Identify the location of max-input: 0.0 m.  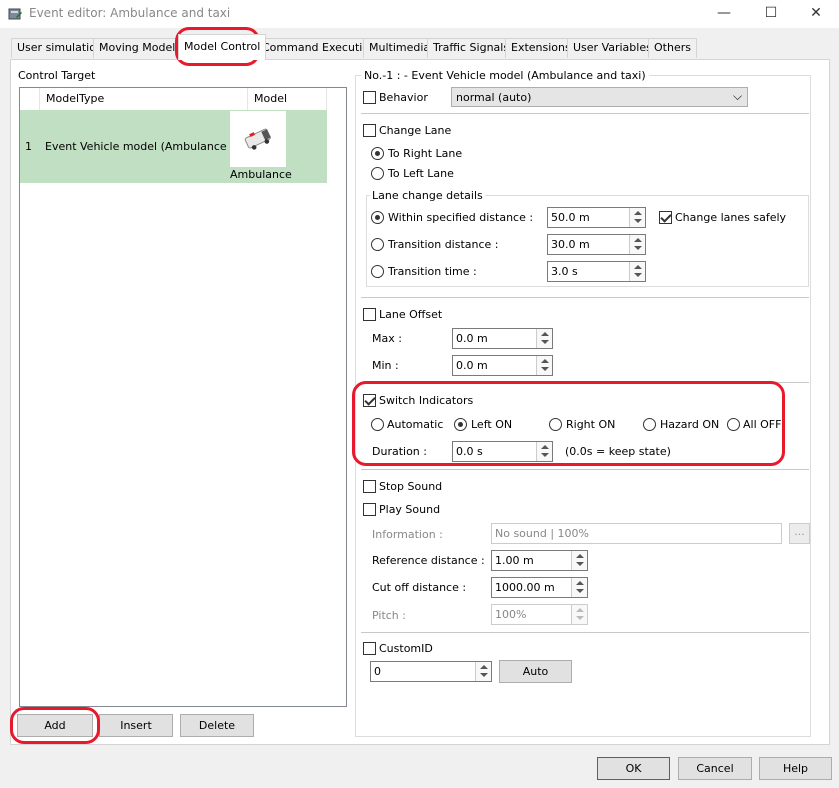
(502, 338).